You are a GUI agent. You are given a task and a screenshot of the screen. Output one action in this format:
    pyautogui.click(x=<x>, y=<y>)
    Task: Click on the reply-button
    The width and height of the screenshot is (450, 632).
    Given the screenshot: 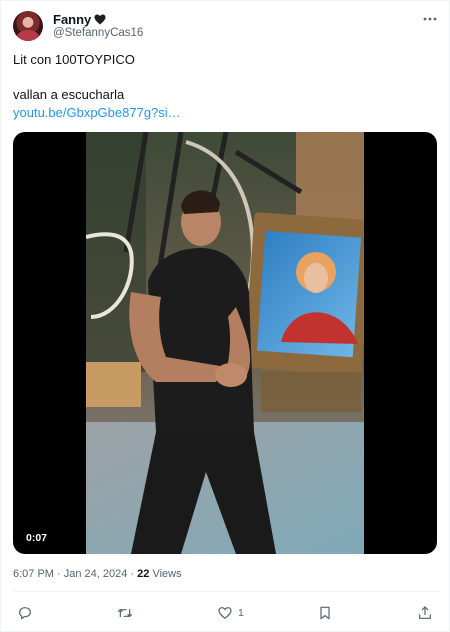 What is the action you would take?
    pyautogui.click(x=25, y=613)
    